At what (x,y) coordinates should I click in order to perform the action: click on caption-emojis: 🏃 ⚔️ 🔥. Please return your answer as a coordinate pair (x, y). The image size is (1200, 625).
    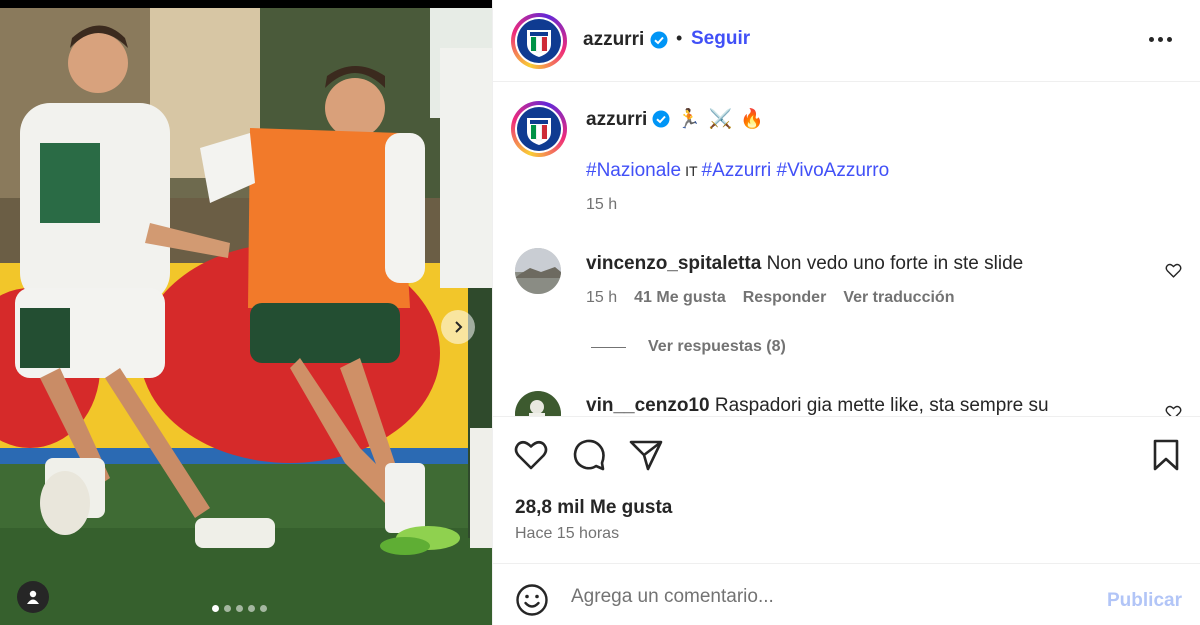
    Looking at the image, I should click on (720, 119).